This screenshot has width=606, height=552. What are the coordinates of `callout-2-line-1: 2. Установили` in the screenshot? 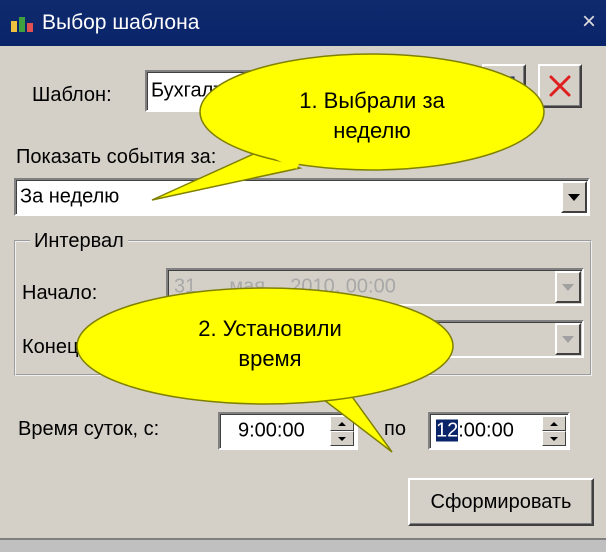 It's located at (270, 328).